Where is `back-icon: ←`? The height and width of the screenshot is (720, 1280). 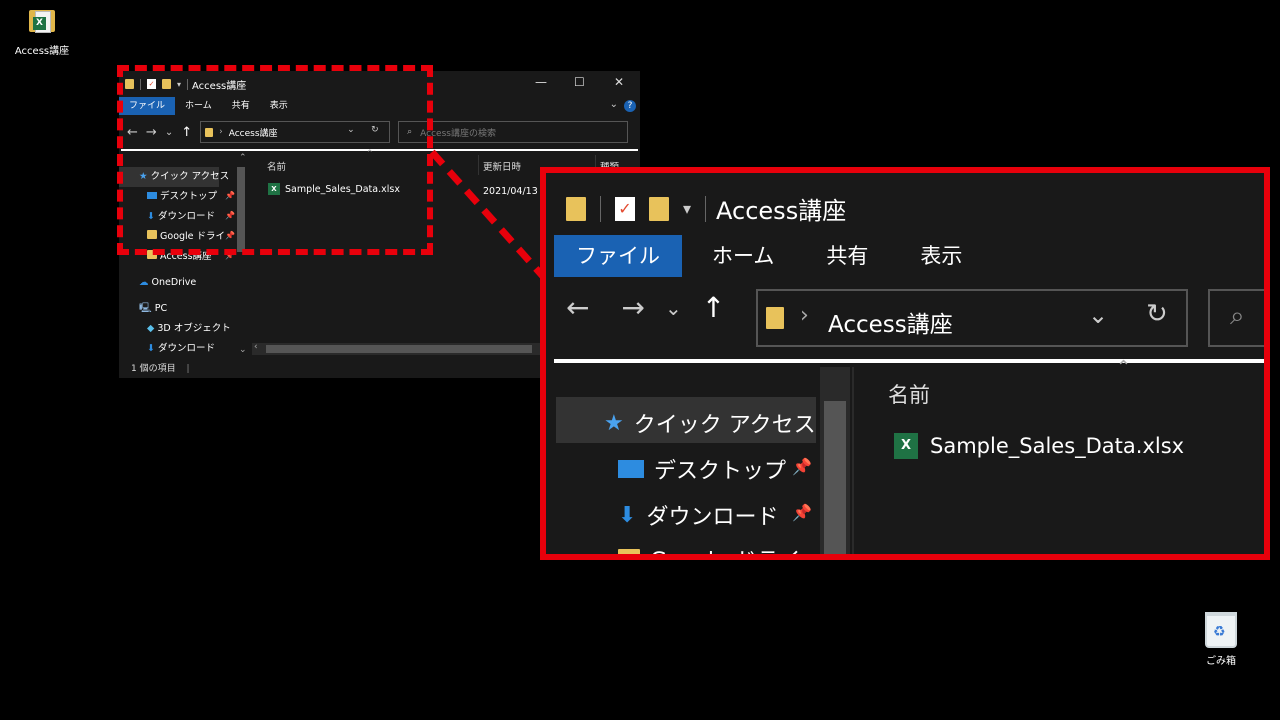 back-icon: ← is located at coordinates (578, 307).